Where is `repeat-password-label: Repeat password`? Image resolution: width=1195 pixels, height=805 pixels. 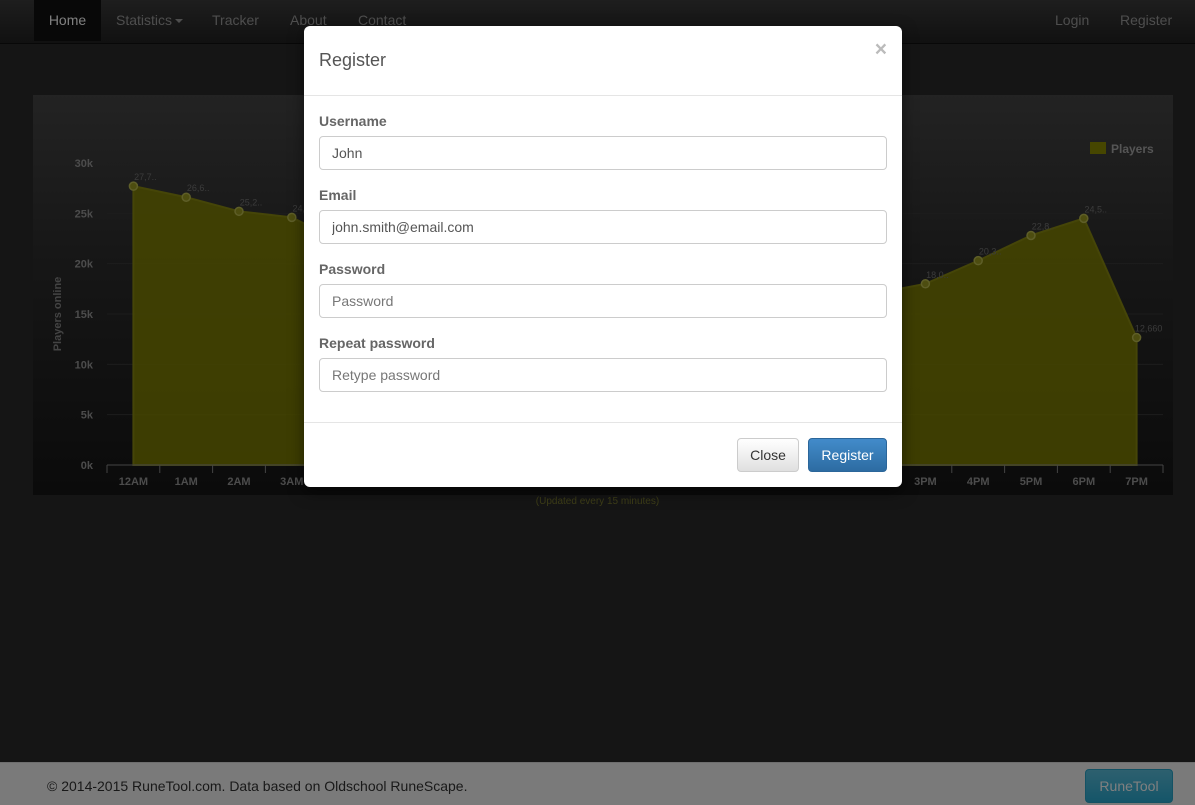
repeat-password-label: Repeat password is located at coordinates (377, 343).